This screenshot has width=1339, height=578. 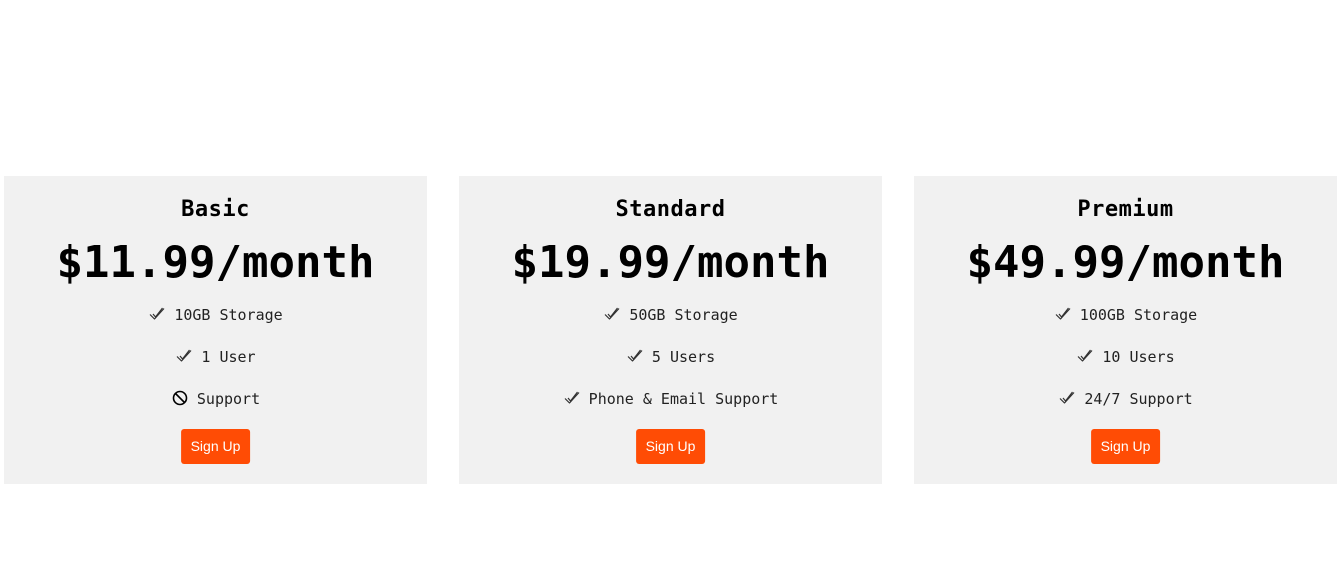 What do you see at coordinates (683, 399) in the screenshot?
I see `feature-text: Phone & Email Support` at bounding box center [683, 399].